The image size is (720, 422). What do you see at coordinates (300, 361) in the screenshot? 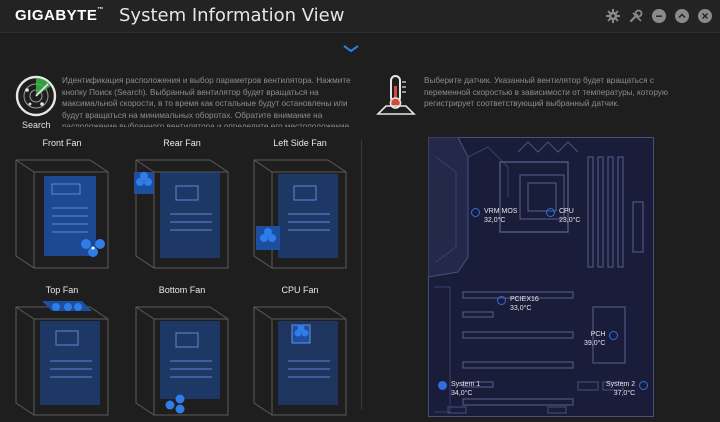
I see `case-cpu-fan-icon` at bounding box center [300, 361].